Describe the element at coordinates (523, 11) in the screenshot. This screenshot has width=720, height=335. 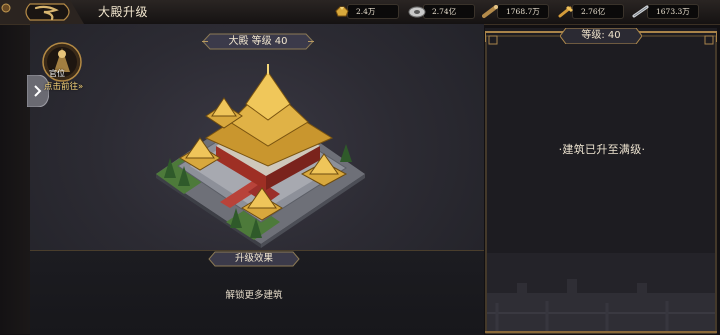
I see `resource-timber-value: 1768.7万` at that location.